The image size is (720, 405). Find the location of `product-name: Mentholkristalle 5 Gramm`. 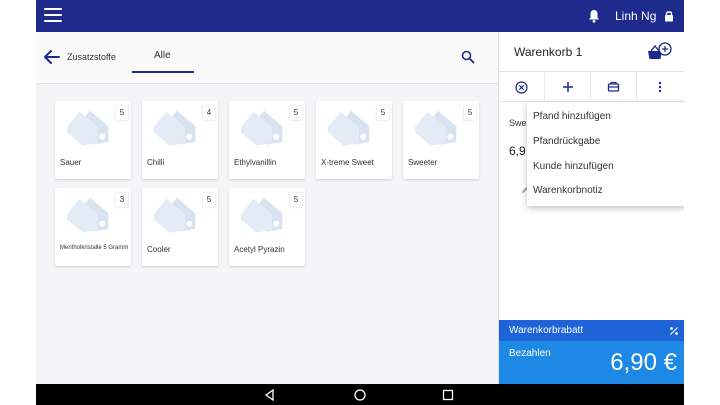

product-name: Mentholkristalle 5 Gramm is located at coordinates (94, 248).